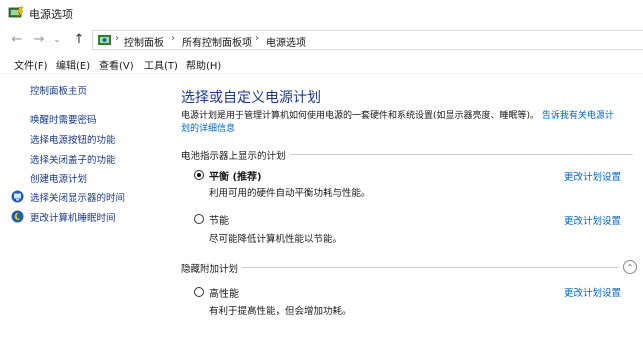 The image size is (643, 340). What do you see at coordinates (199, 175) in the screenshot?
I see `plan-balanced-radio` at bounding box center [199, 175].